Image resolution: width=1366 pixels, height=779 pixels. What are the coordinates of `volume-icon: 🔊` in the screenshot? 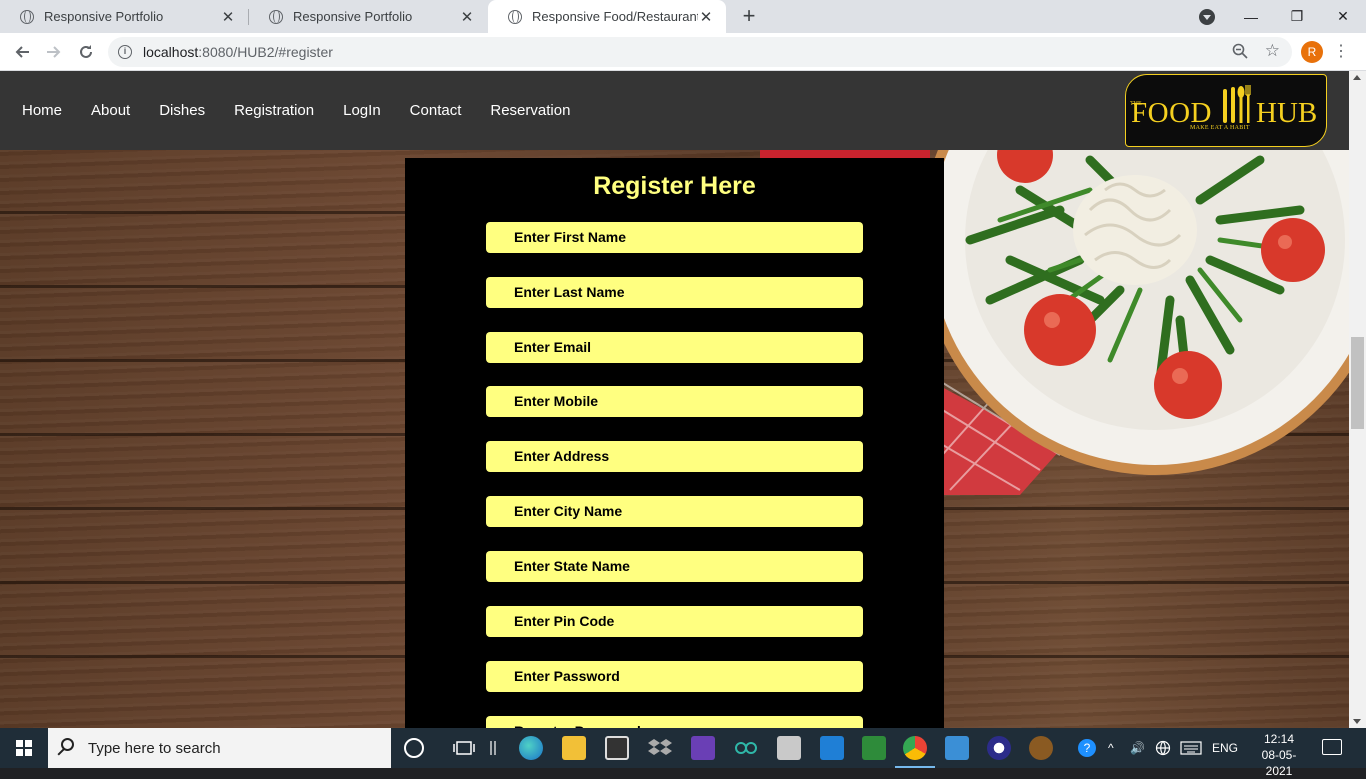 It's located at (1137, 748).